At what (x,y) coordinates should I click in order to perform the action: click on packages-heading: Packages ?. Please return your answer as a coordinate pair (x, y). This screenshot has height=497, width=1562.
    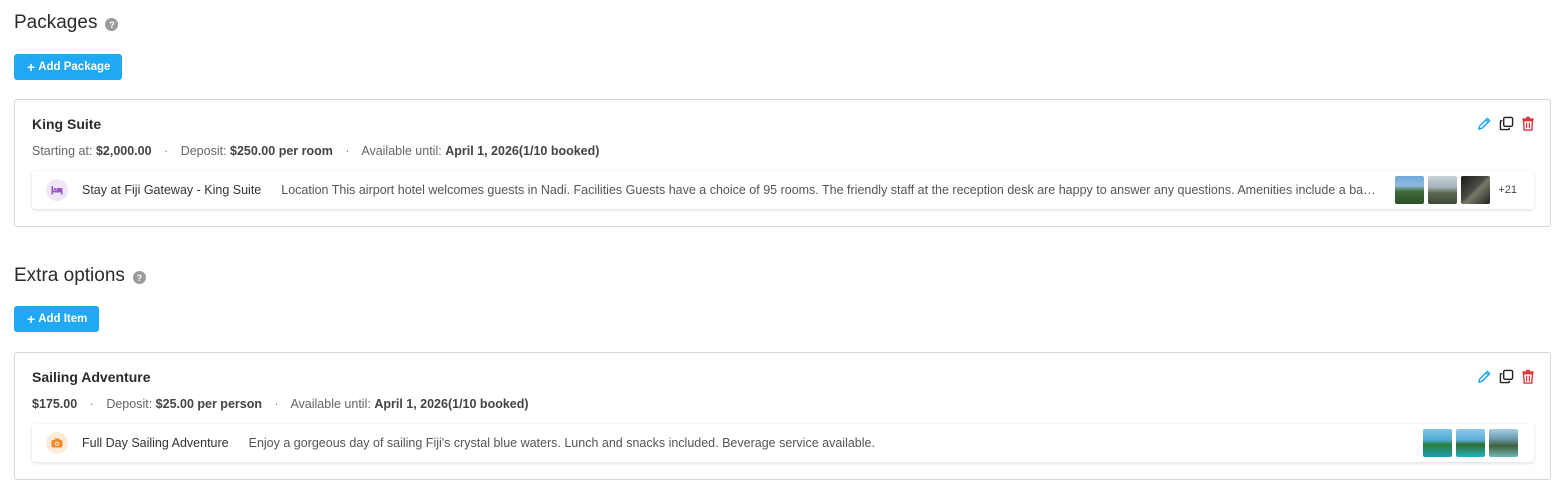
    Looking at the image, I should click on (66, 23).